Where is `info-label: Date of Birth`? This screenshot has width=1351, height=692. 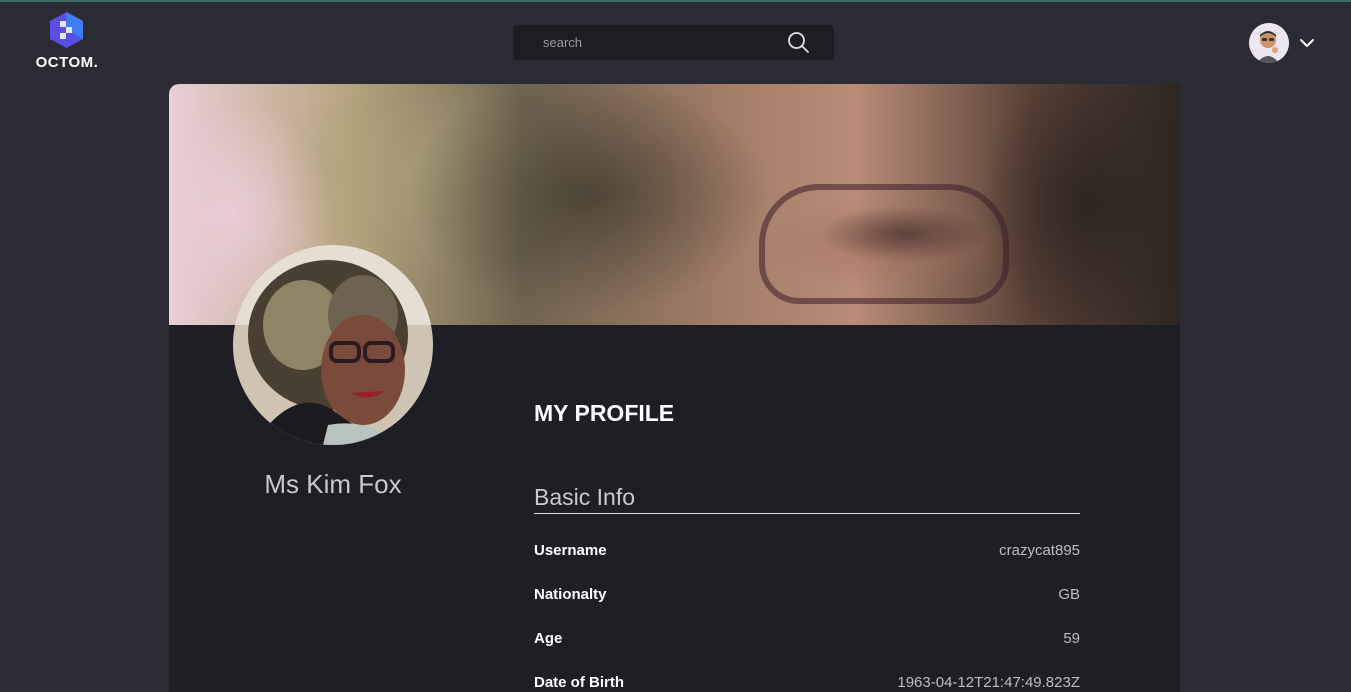
info-label: Date of Birth is located at coordinates (579, 682).